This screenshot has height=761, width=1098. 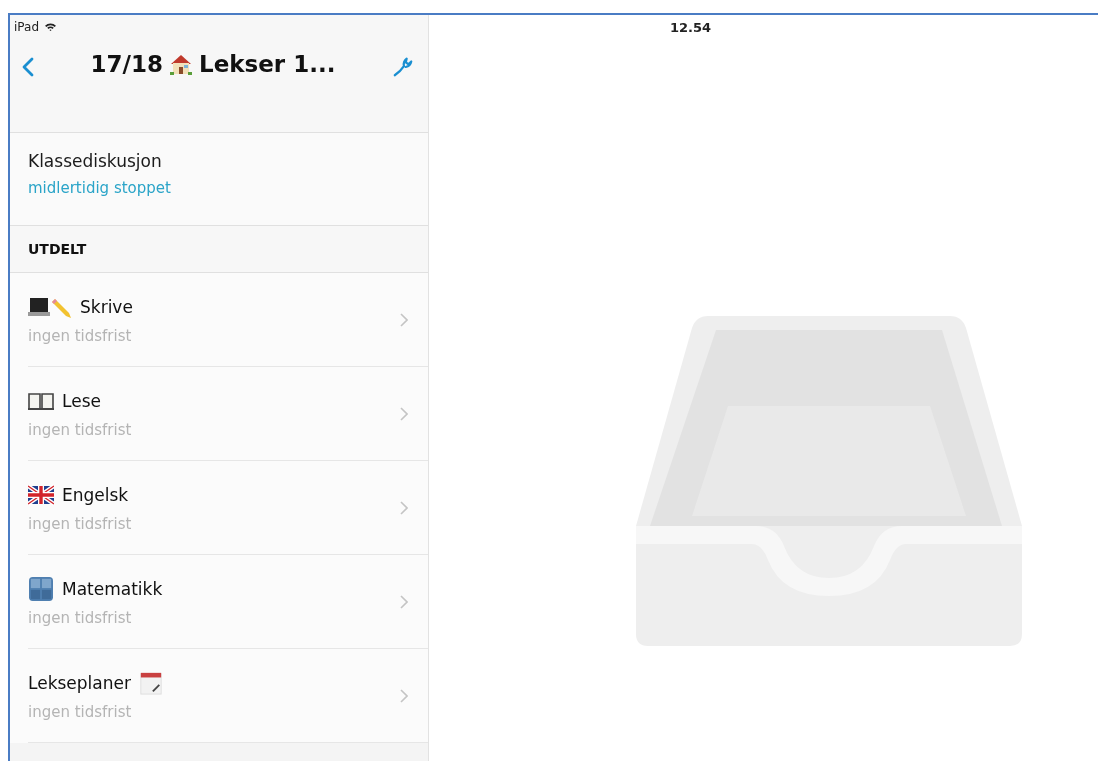 I want to click on nav-title: 17/18, so click(x=126, y=64).